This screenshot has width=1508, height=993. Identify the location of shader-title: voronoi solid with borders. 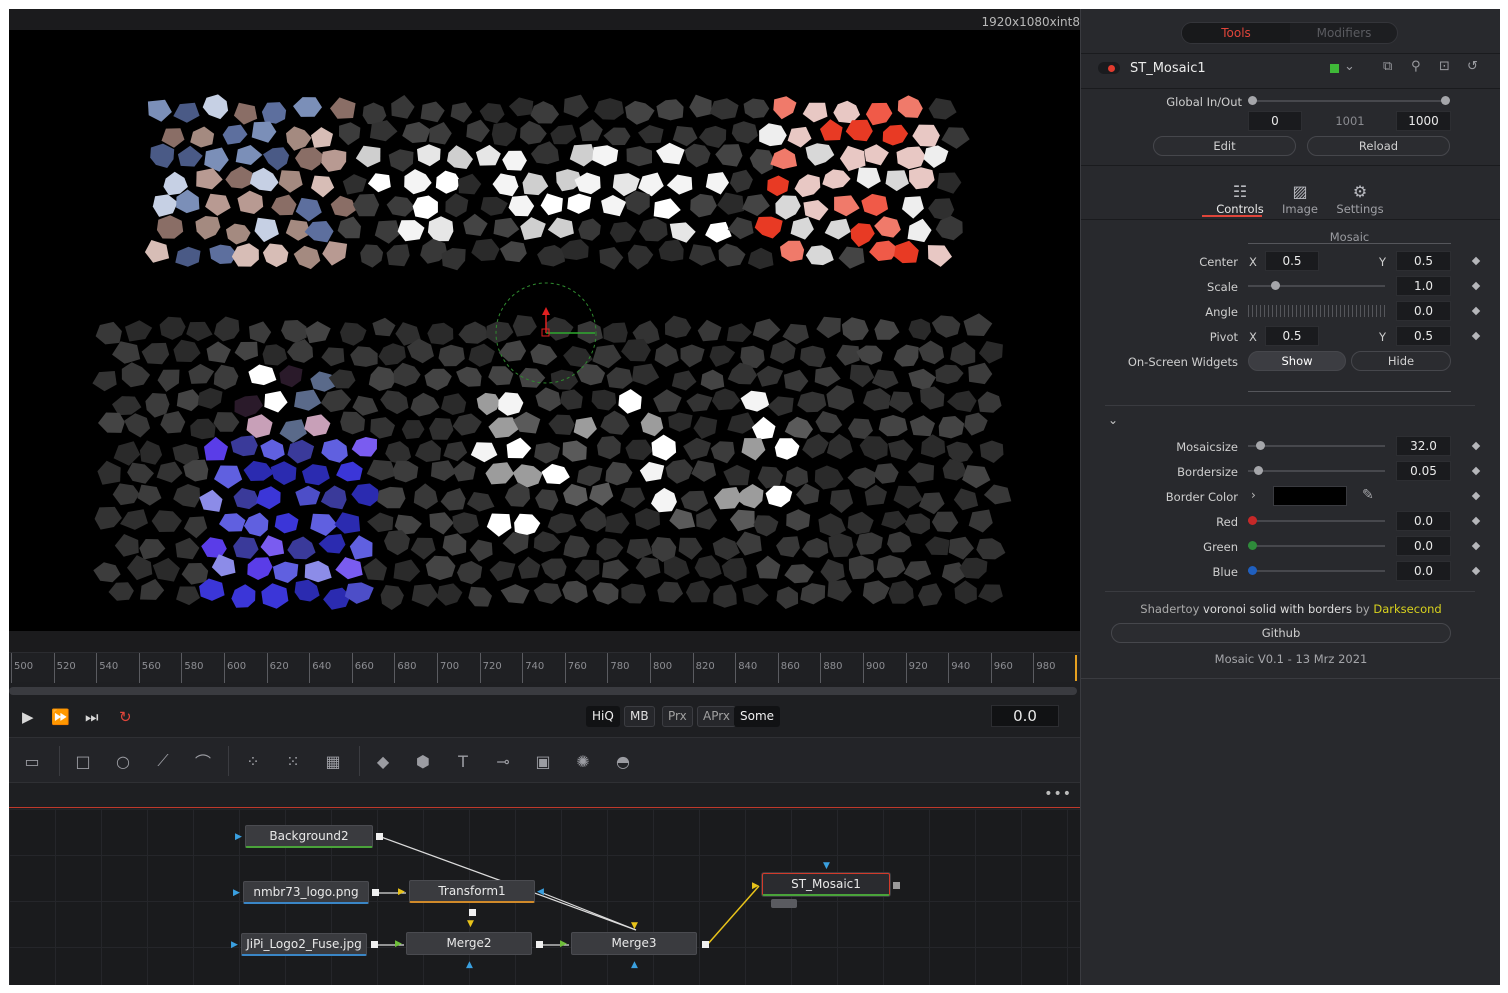
(1277, 609).